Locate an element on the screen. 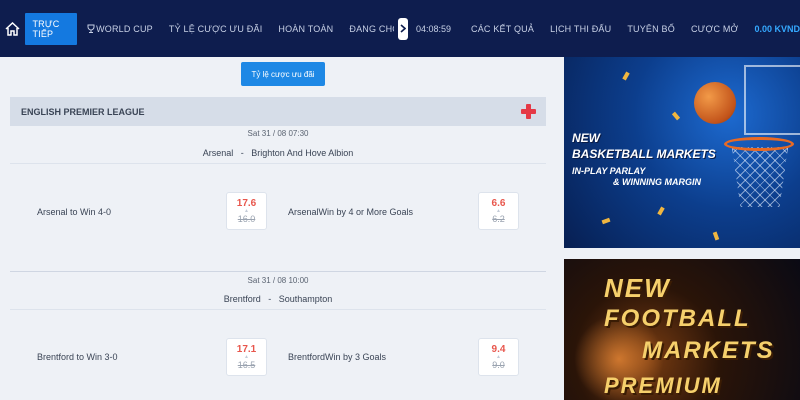 The height and width of the screenshot is (400, 800). nav-open-bets: CƯỢC MỞ is located at coordinates (715, 29).